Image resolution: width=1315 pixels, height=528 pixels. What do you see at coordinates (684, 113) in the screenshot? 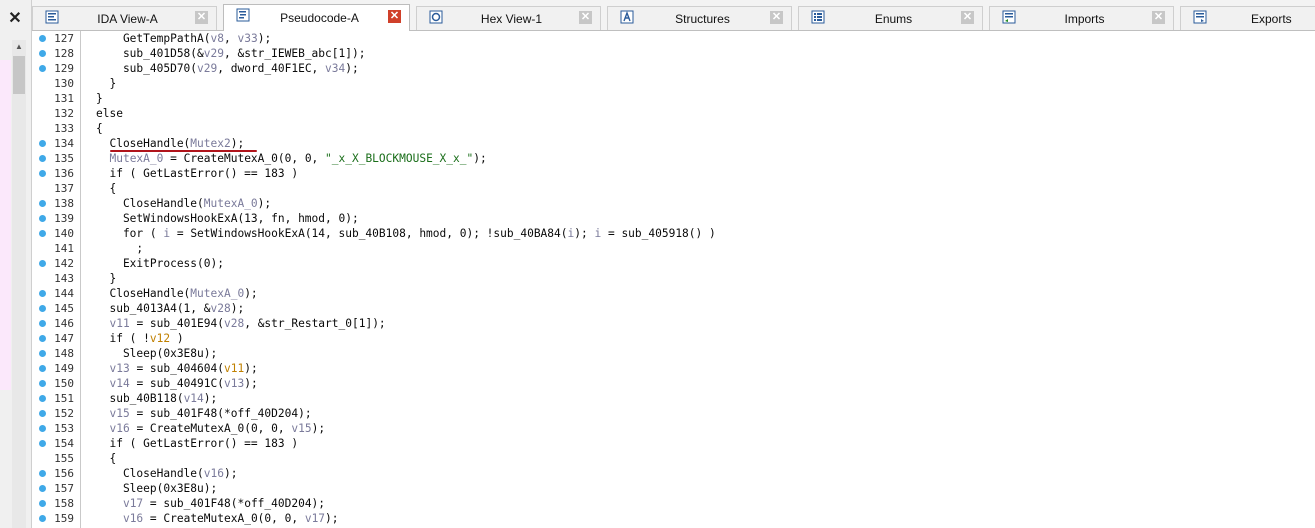
I see `code-line: 132 else` at bounding box center [684, 113].